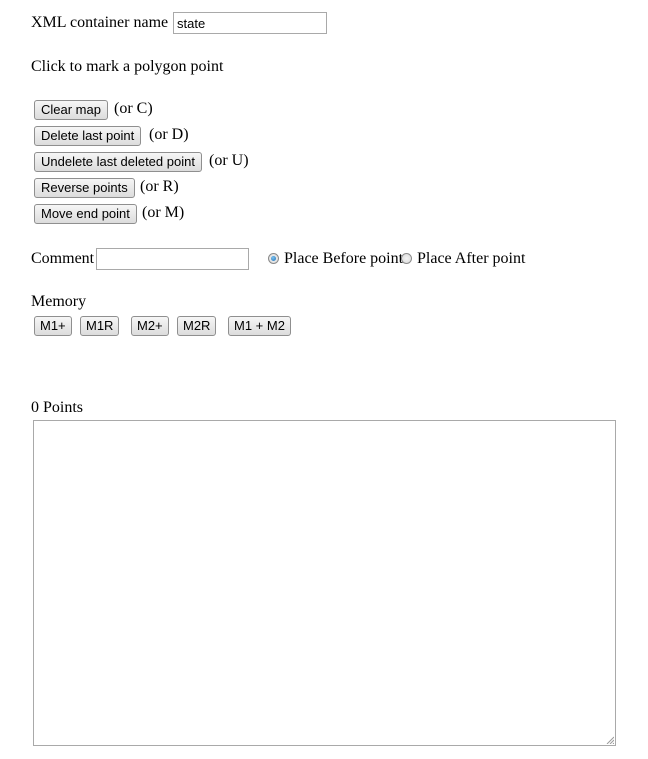 This screenshot has width=648, height=759. Describe the element at coordinates (273, 258) in the screenshot. I see `place-before-radio` at that location.